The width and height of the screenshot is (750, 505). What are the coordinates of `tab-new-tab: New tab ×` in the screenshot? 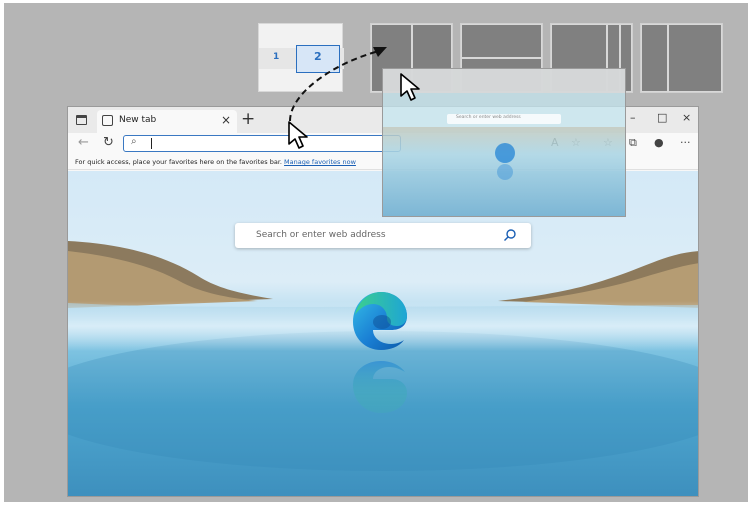 It's located at (167, 121).